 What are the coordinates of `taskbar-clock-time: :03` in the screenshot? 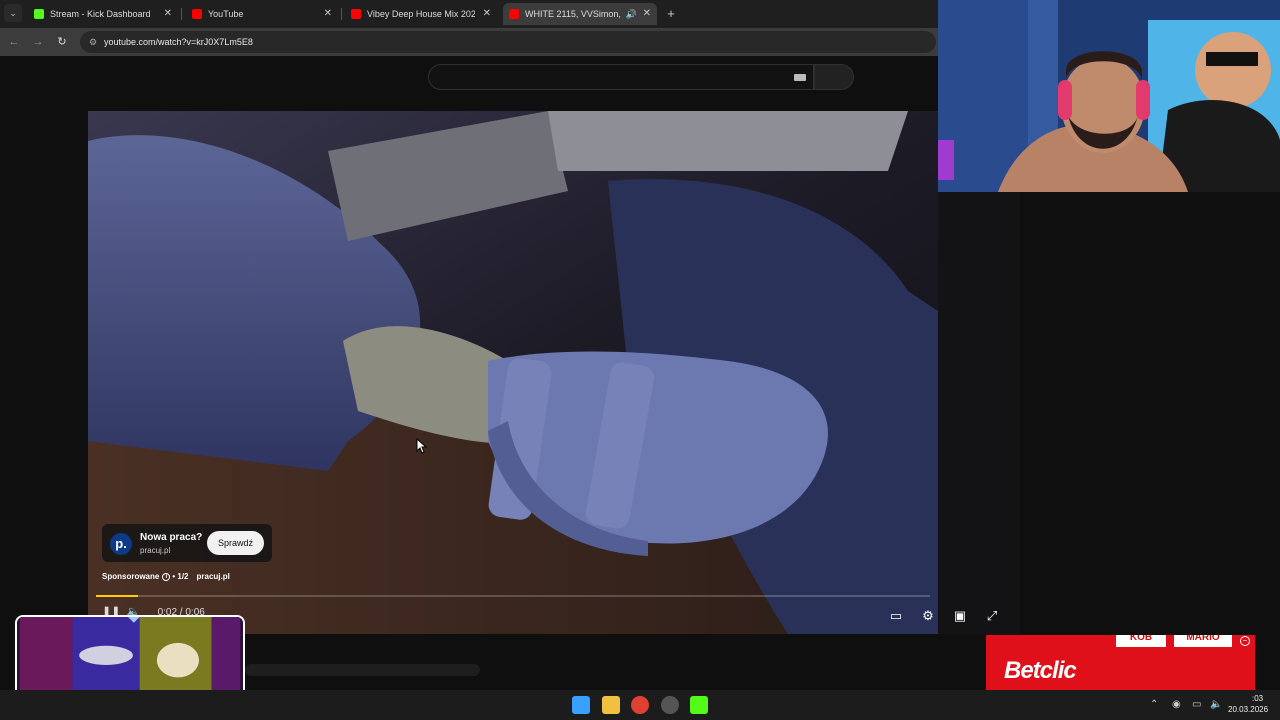 It's located at (1257, 698).